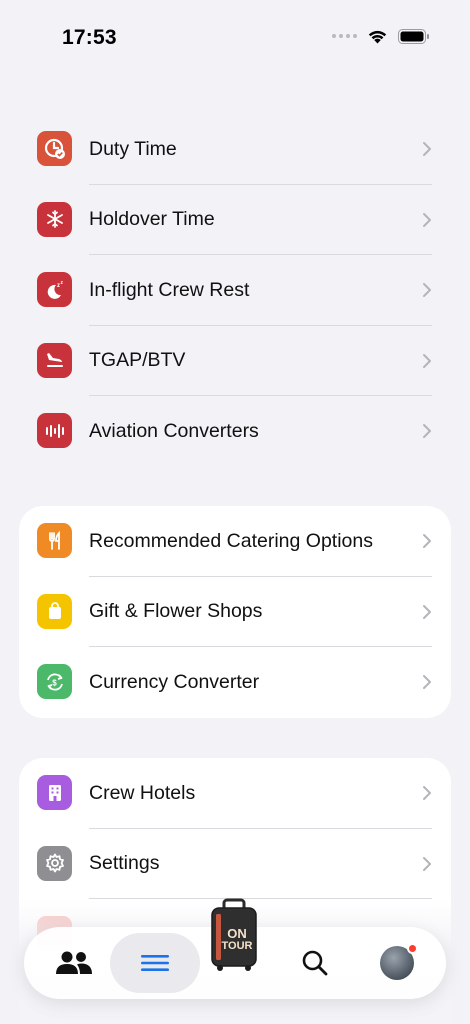 The image size is (470, 1024). What do you see at coordinates (237, 939) in the screenshot?
I see `on-tour-label: ON TOUR` at bounding box center [237, 939].